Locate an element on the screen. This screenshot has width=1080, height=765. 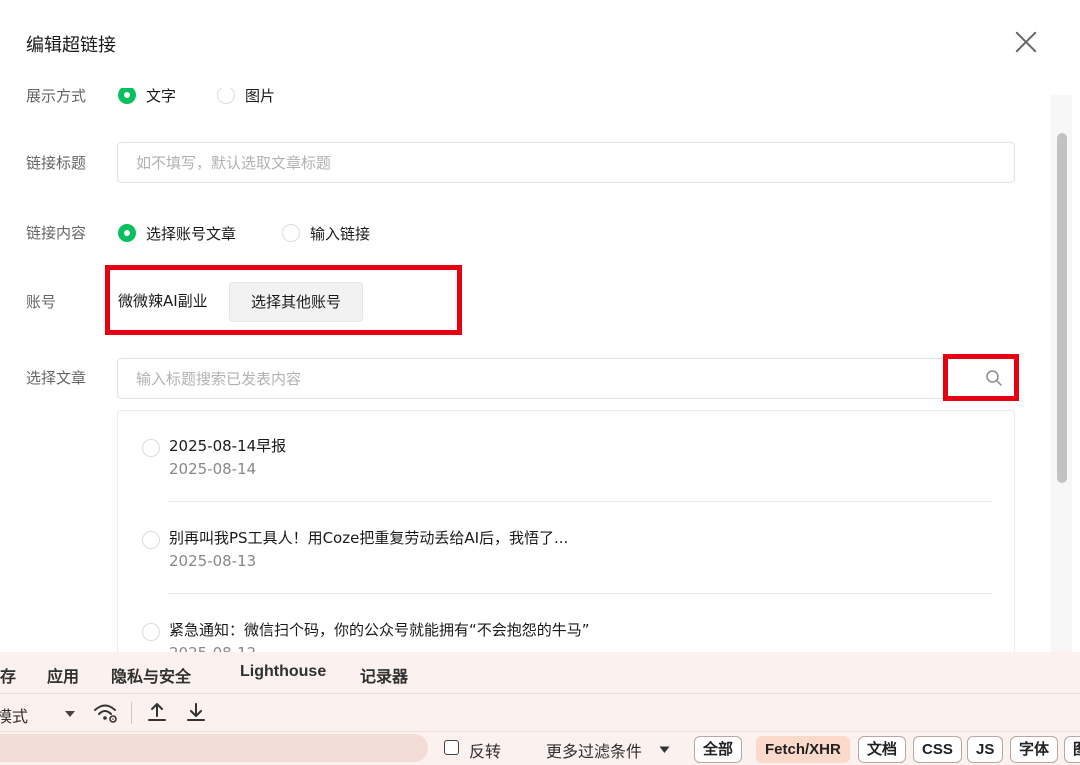
invert-checkbox is located at coordinates (451, 747).